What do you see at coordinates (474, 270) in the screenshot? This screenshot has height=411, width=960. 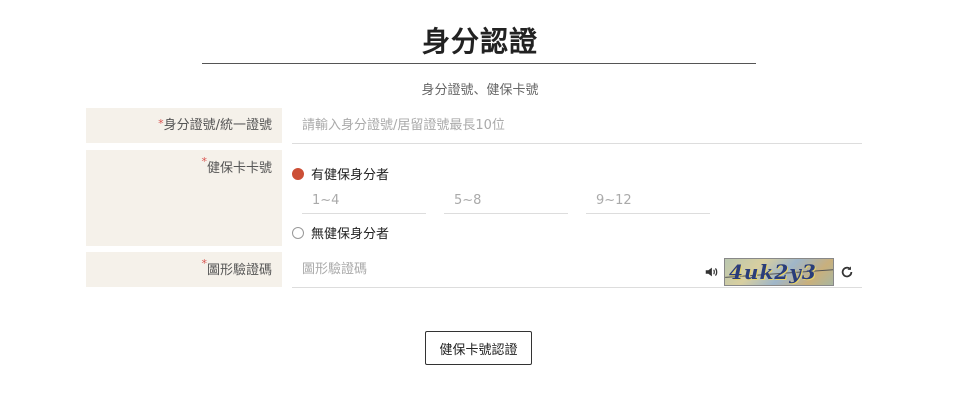 I see `captcha-row: *圖形驗證碼 4uk2y3` at bounding box center [474, 270].